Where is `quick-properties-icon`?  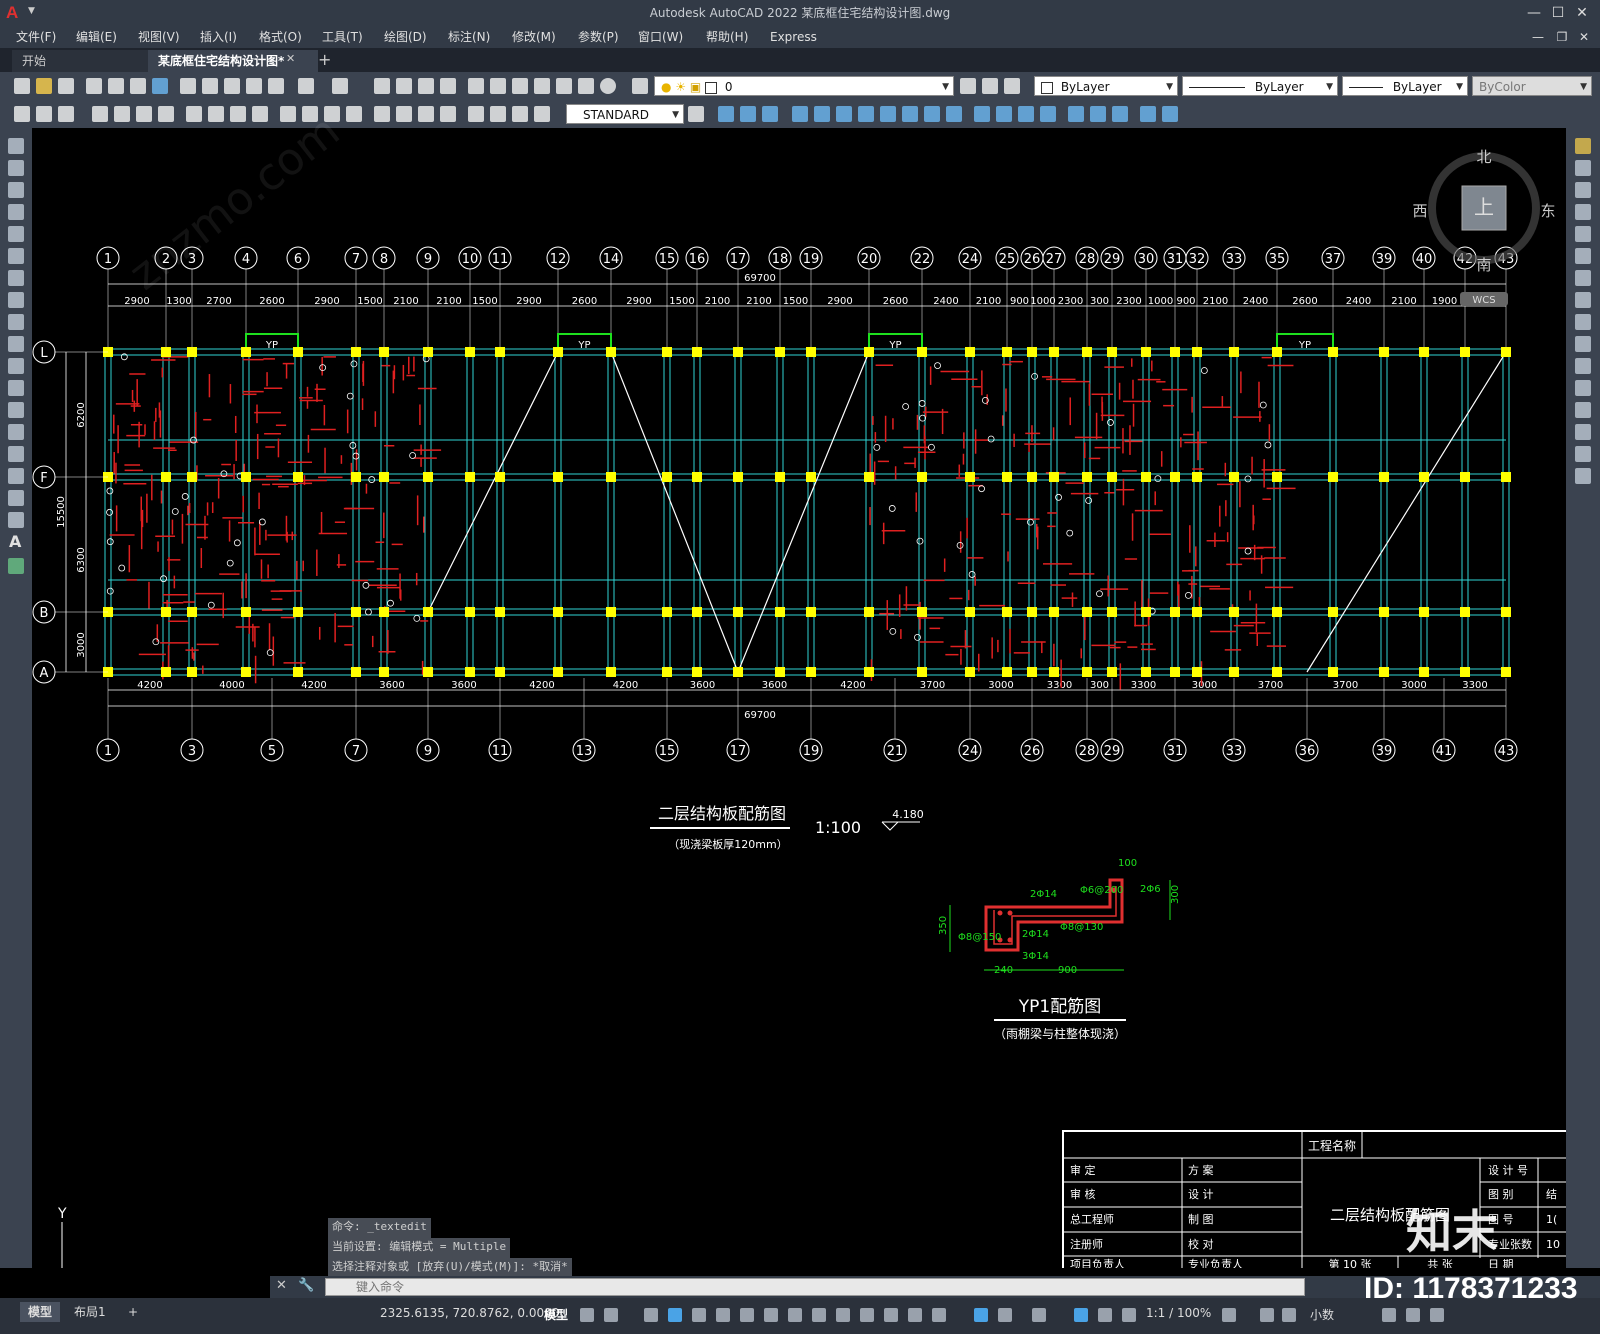
quick-properties-icon is located at coordinates (1389, 1315).